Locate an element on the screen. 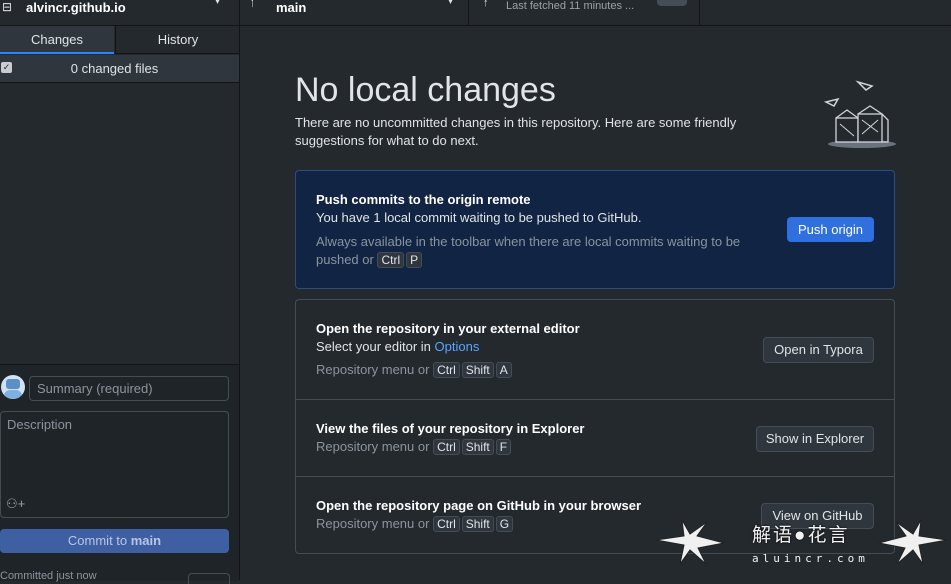 The width and height of the screenshot is (951, 584). changed-files-count: 0 changed files is located at coordinates (114, 68).